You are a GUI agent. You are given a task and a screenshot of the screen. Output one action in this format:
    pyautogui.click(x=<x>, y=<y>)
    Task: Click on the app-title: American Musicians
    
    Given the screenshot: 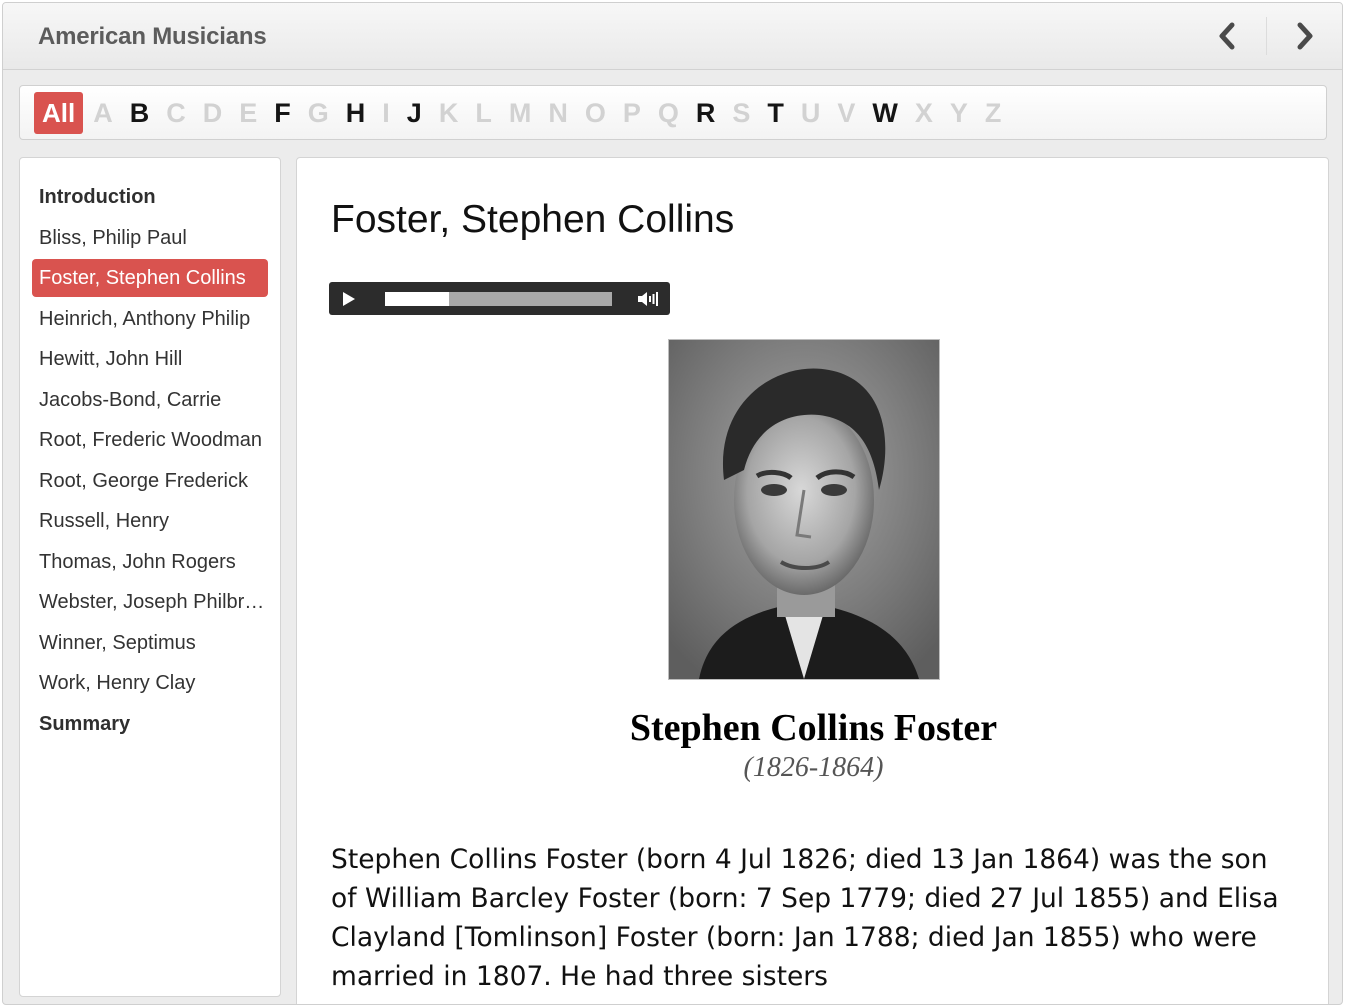 What is the action you would take?
    pyautogui.click(x=152, y=36)
    